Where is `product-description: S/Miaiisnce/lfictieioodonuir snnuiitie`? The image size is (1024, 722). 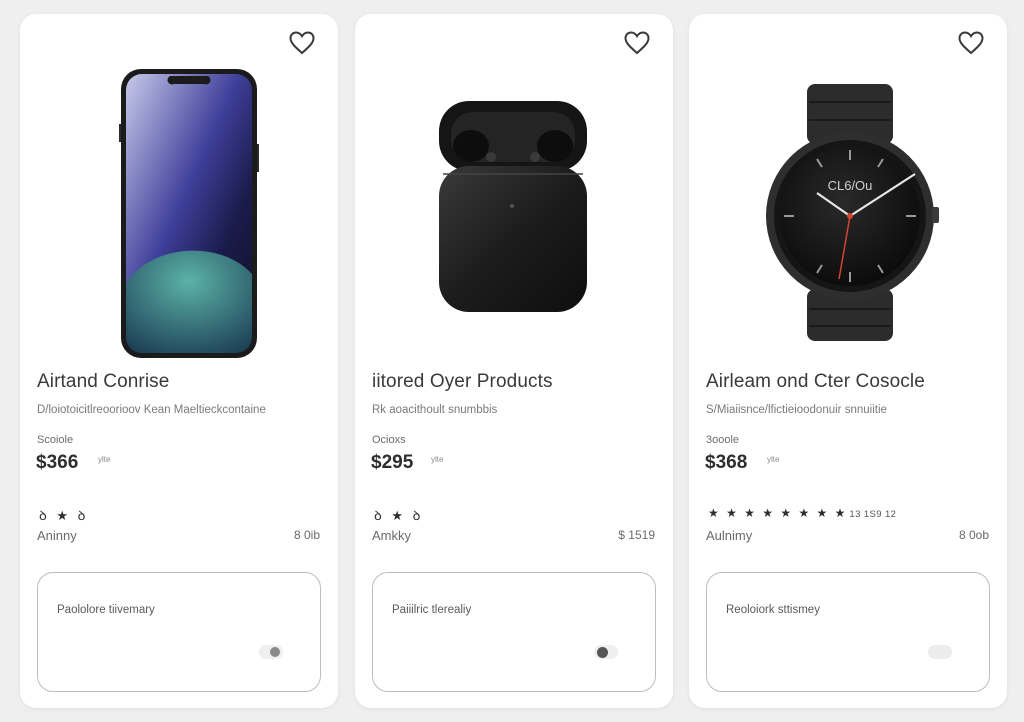
product-description: S/Miaiisnce/lfictieioodonuir snnuiitie is located at coordinates (796, 410).